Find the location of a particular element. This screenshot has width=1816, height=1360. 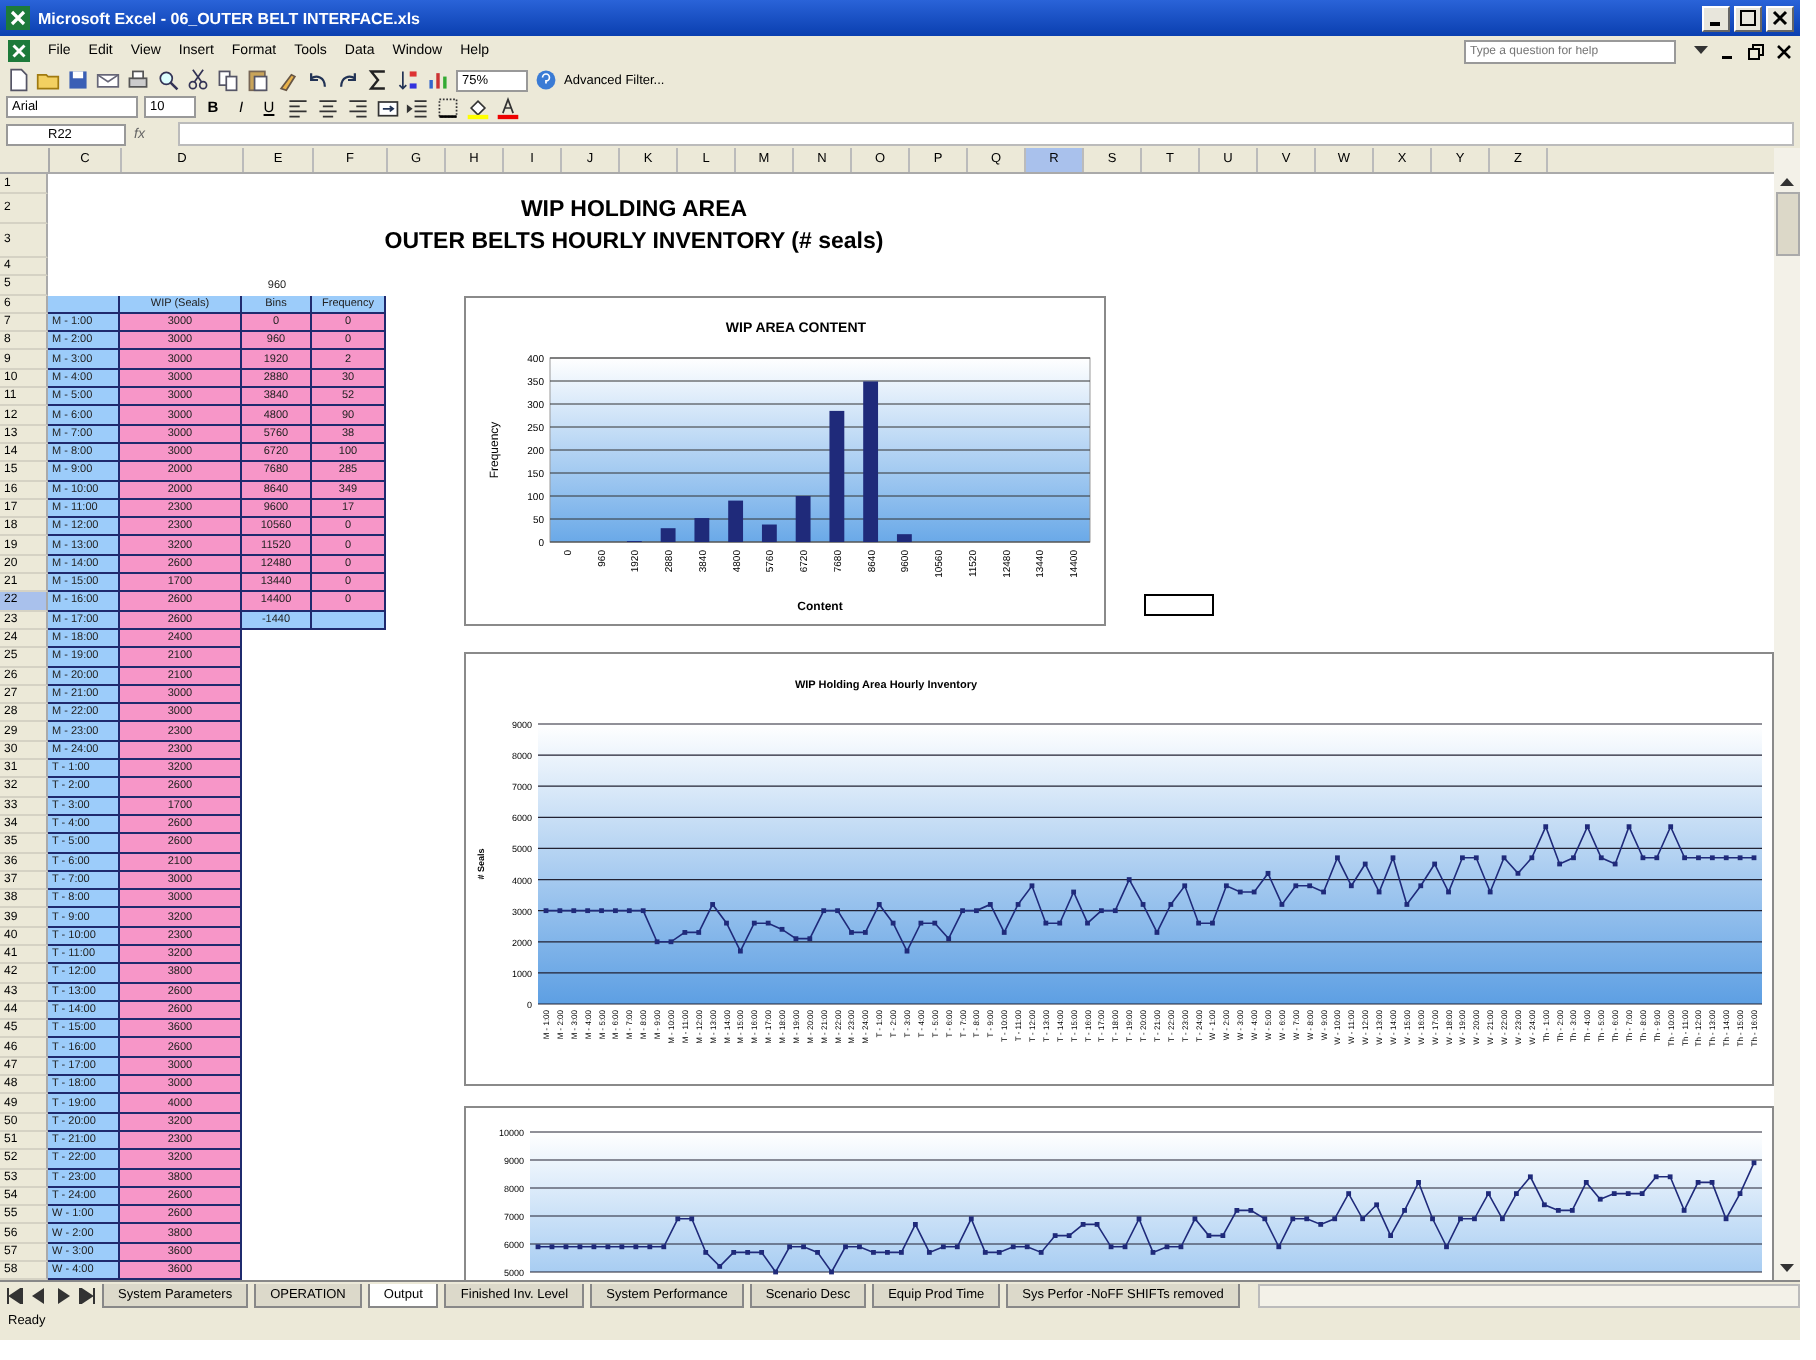

sheet-title: WIP HOLDING AREA is located at coordinates (634, 209).